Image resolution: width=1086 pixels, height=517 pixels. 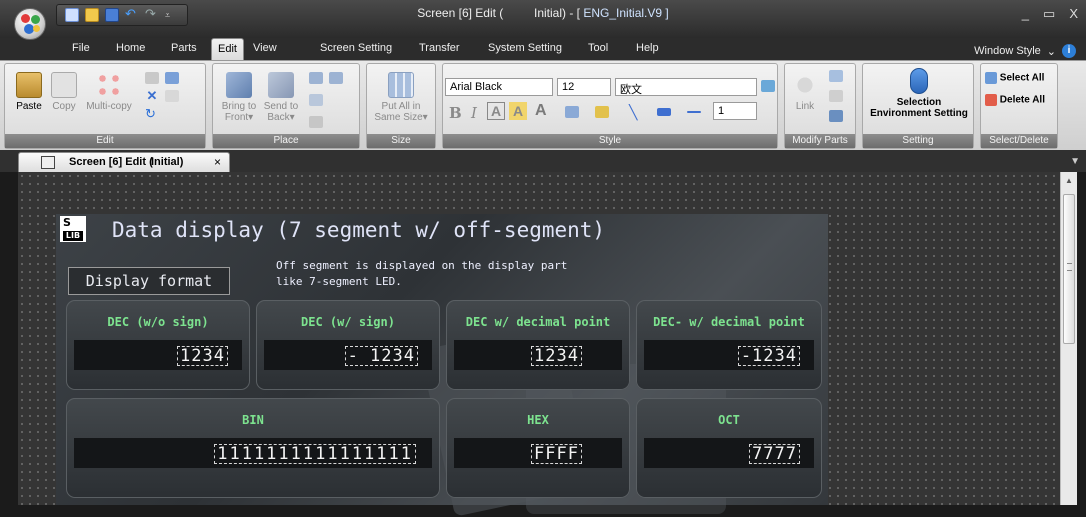 What do you see at coordinates (836, 116) in the screenshot?
I see `modify-arrow-icon` at bounding box center [836, 116].